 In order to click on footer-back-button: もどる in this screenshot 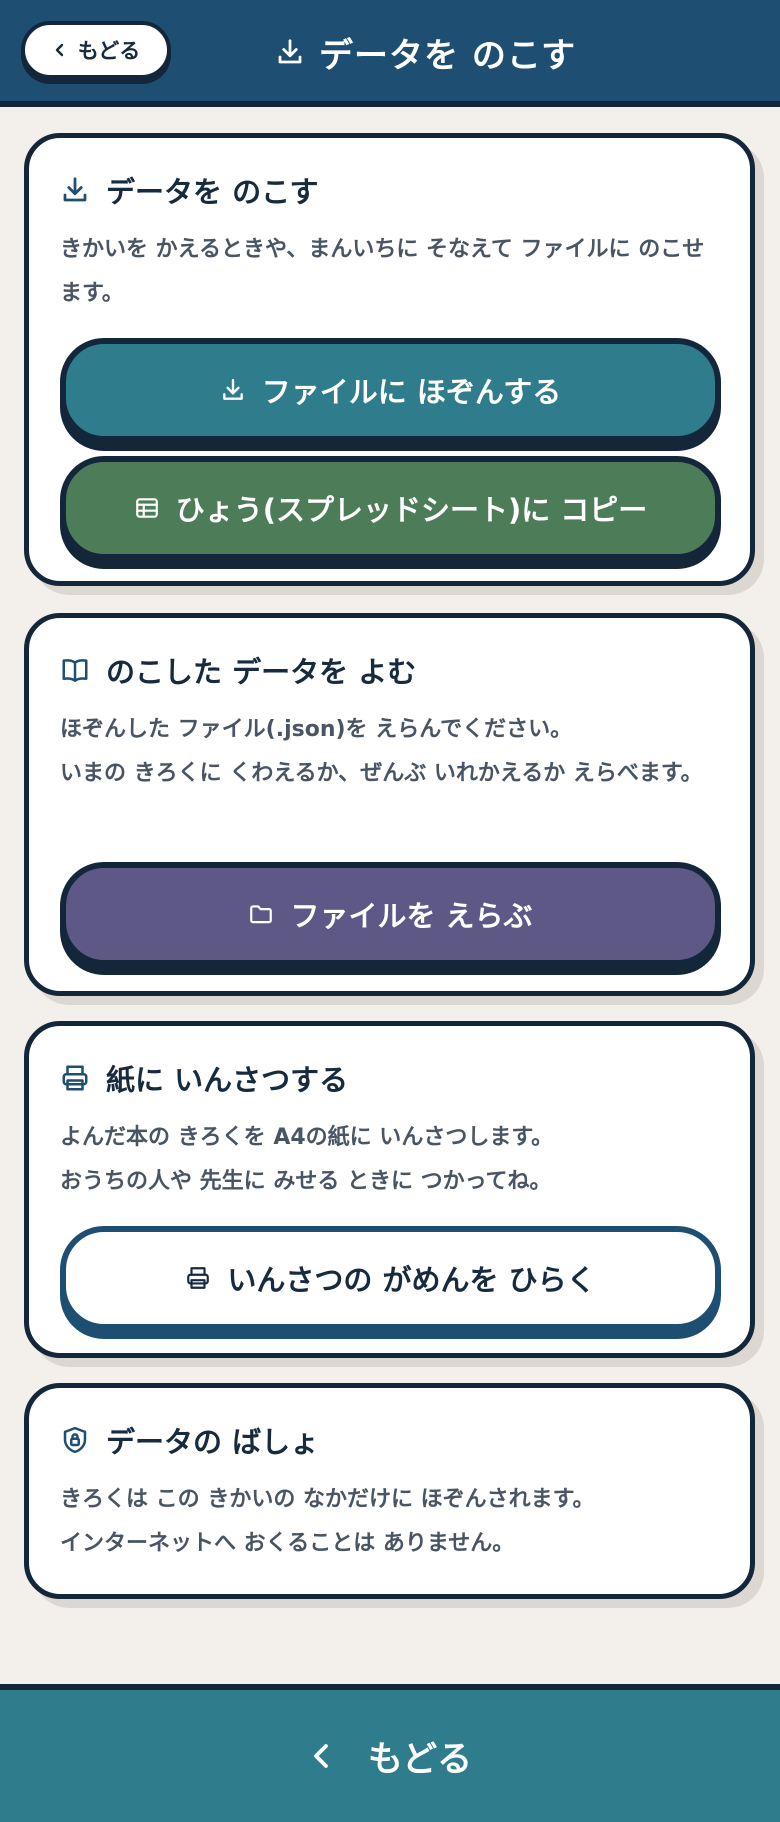, I will do `click(390, 1753)`.